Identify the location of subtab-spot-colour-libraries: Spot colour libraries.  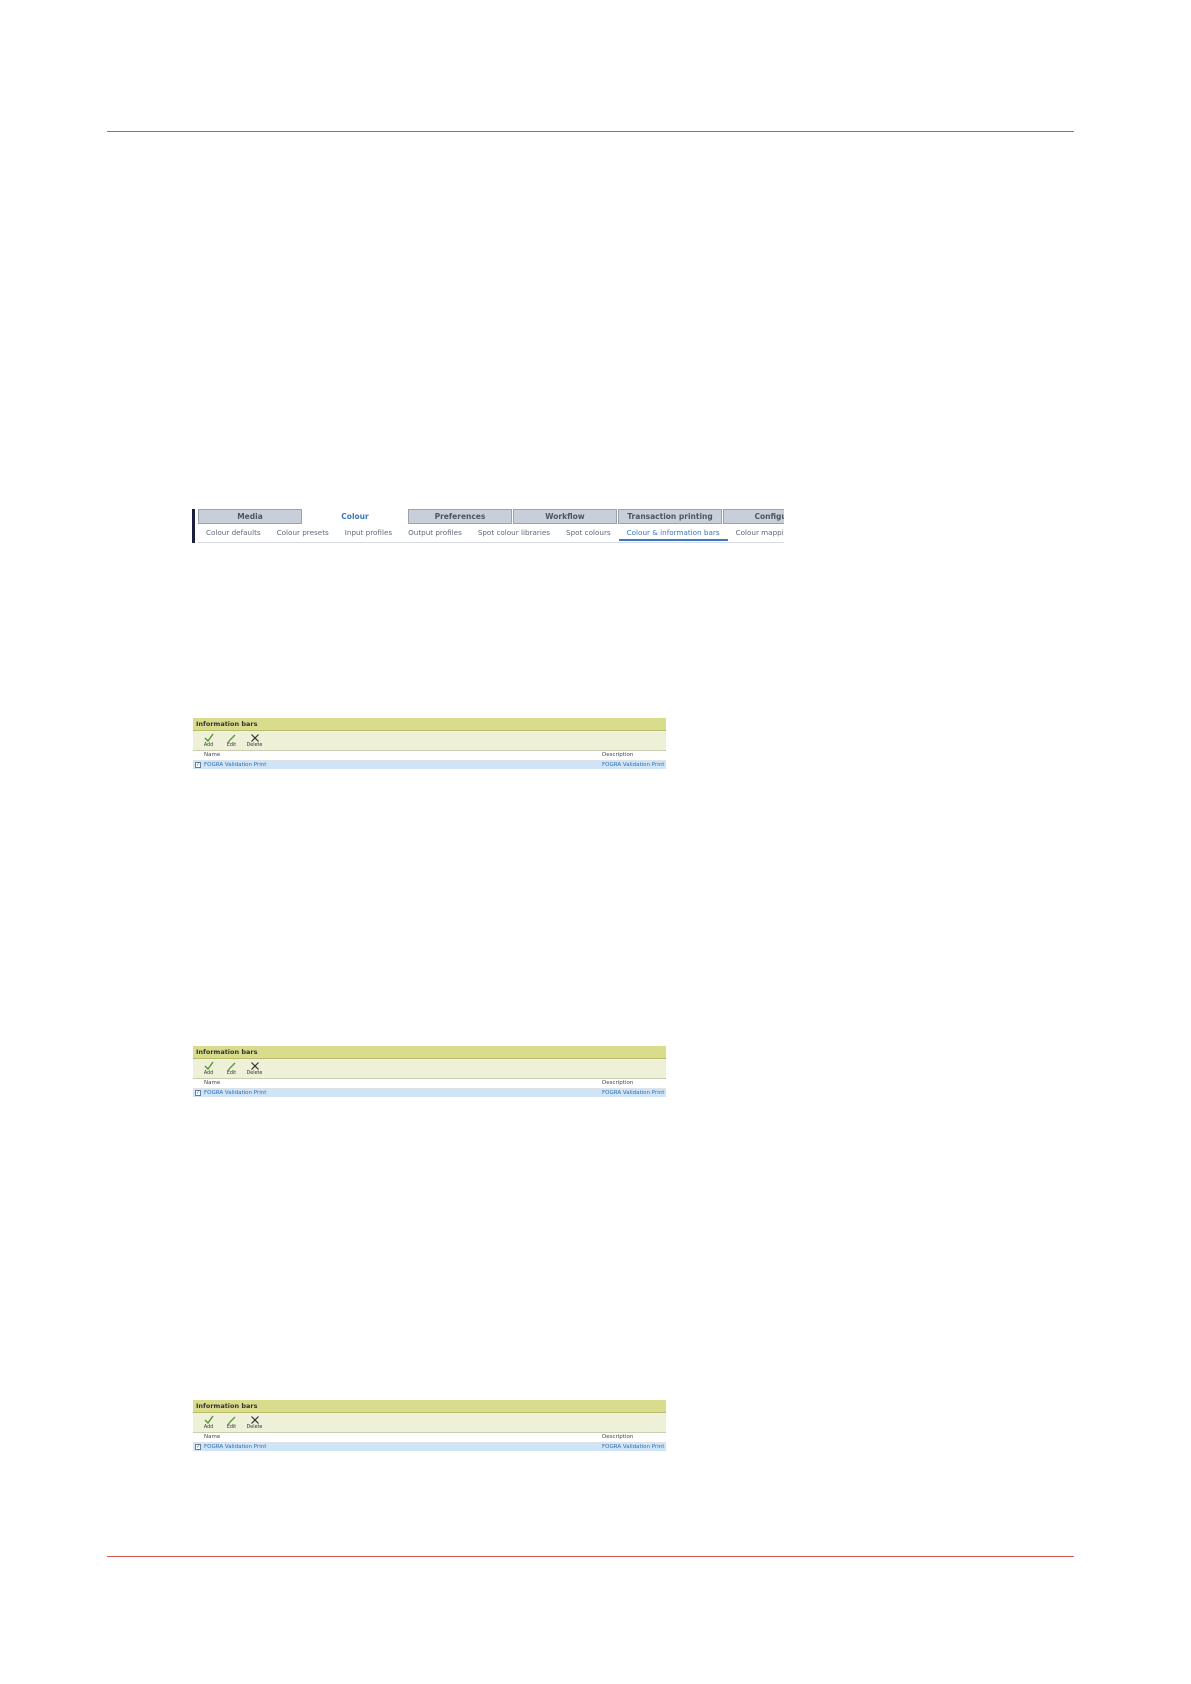
(514, 533).